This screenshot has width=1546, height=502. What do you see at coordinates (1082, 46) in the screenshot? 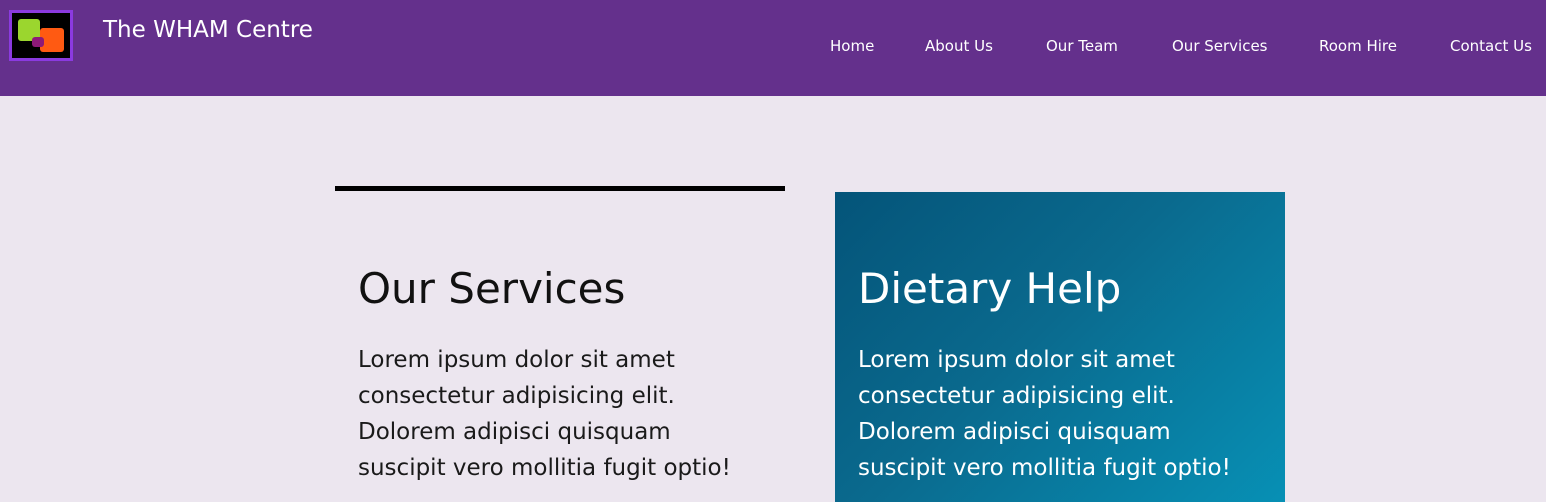
I see `nav-link-our-team: Our Team` at bounding box center [1082, 46].